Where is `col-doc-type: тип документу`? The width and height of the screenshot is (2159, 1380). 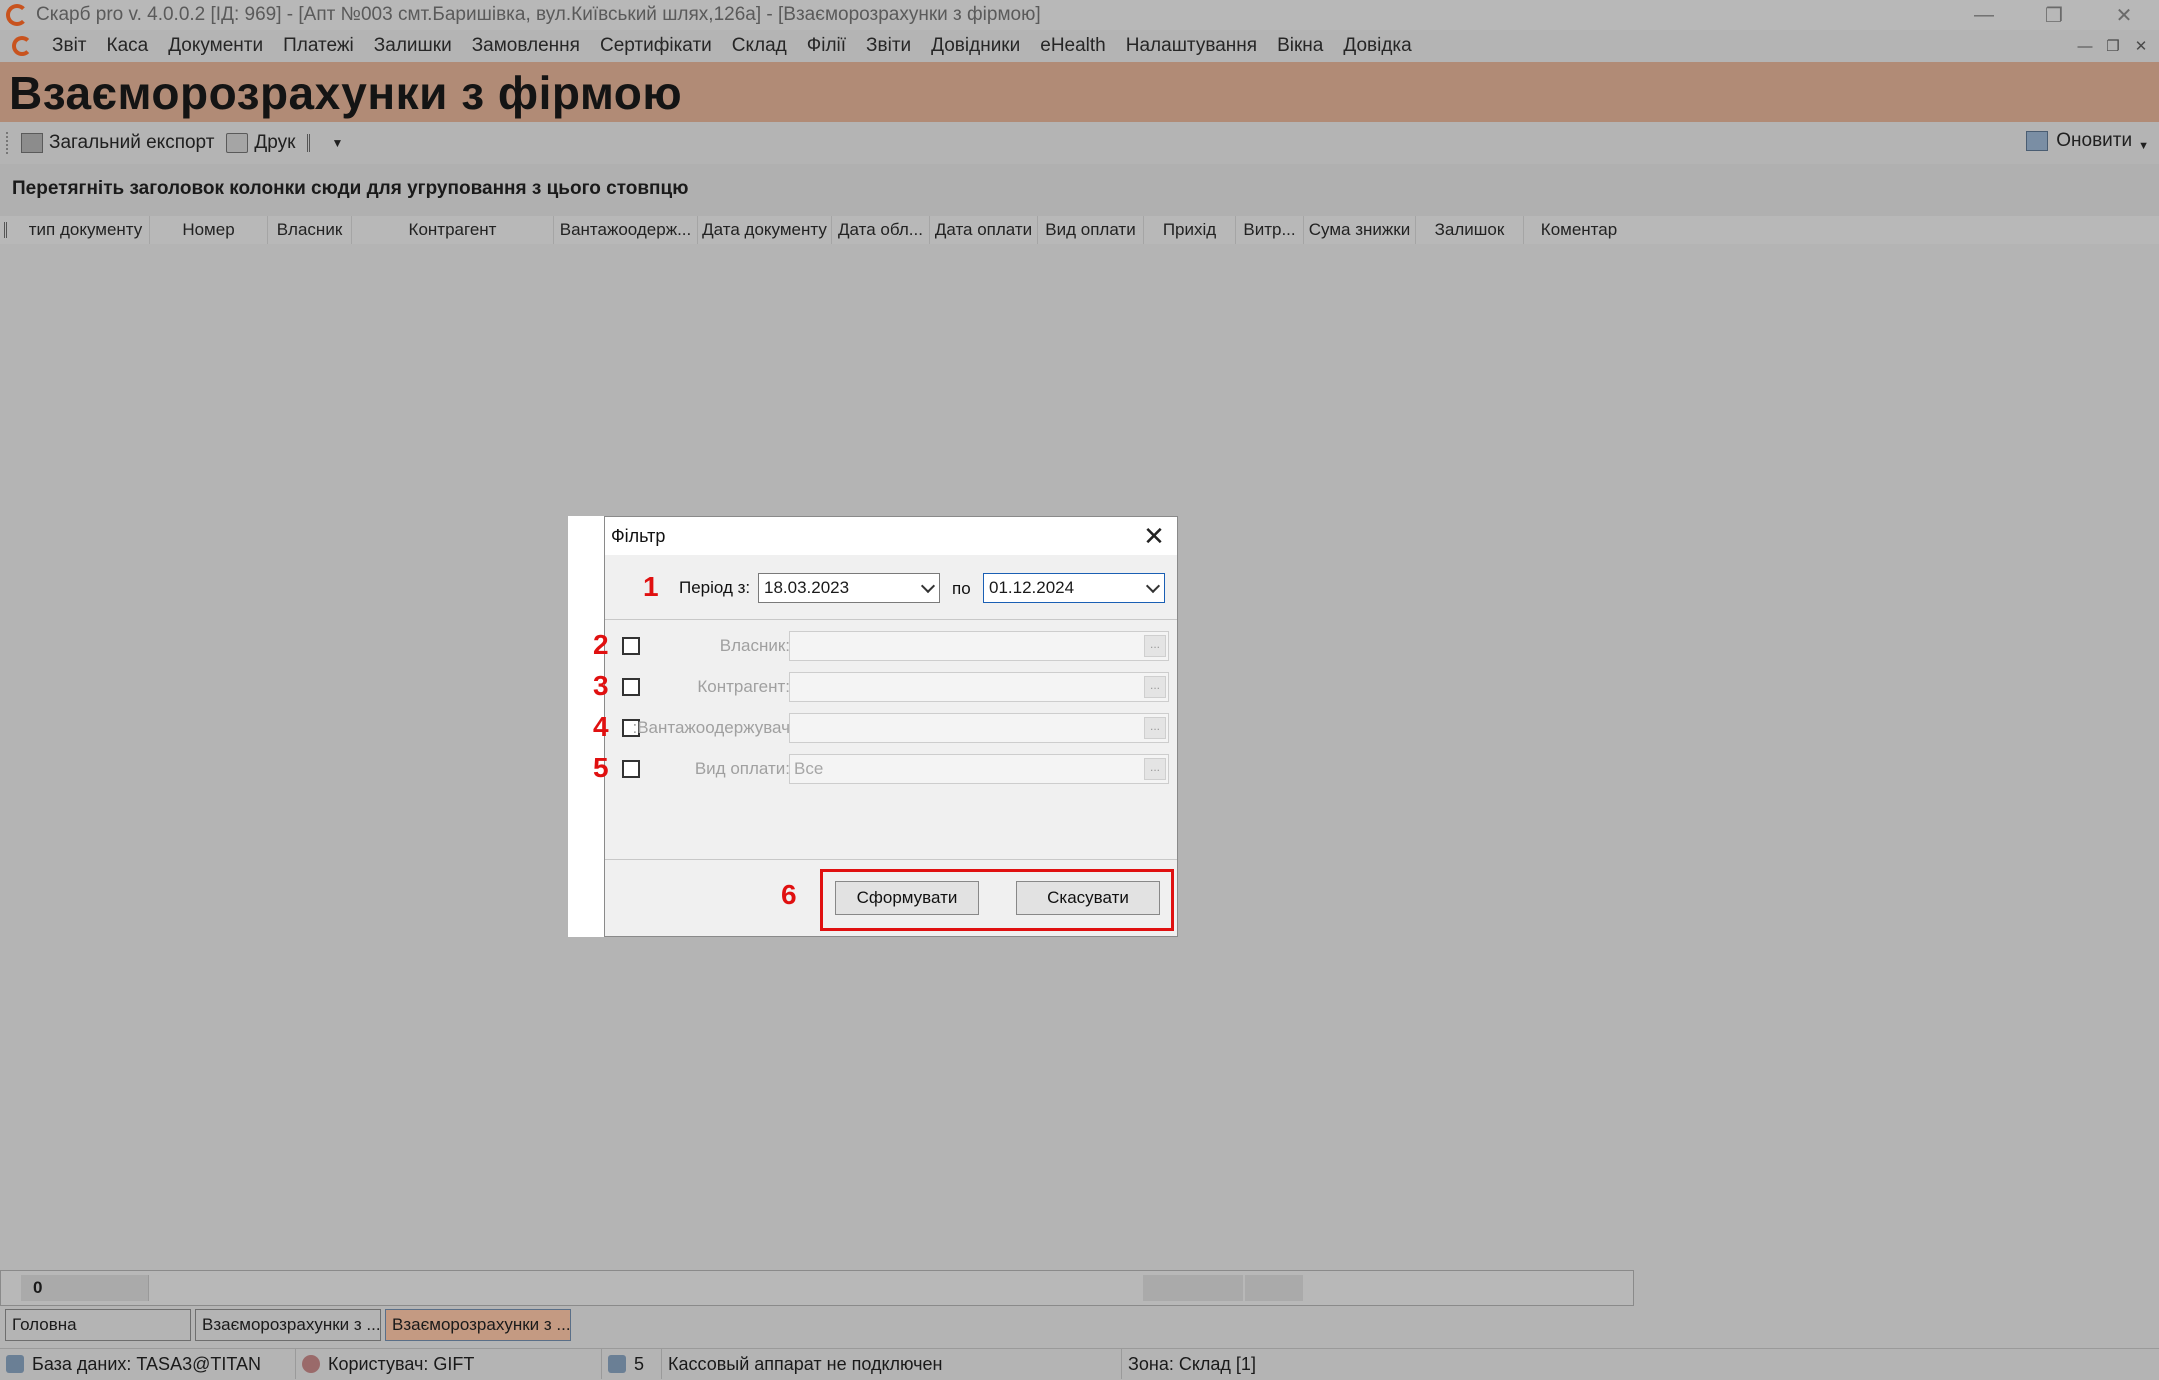
col-doc-type: тип документу is located at coordinates (86, 230).